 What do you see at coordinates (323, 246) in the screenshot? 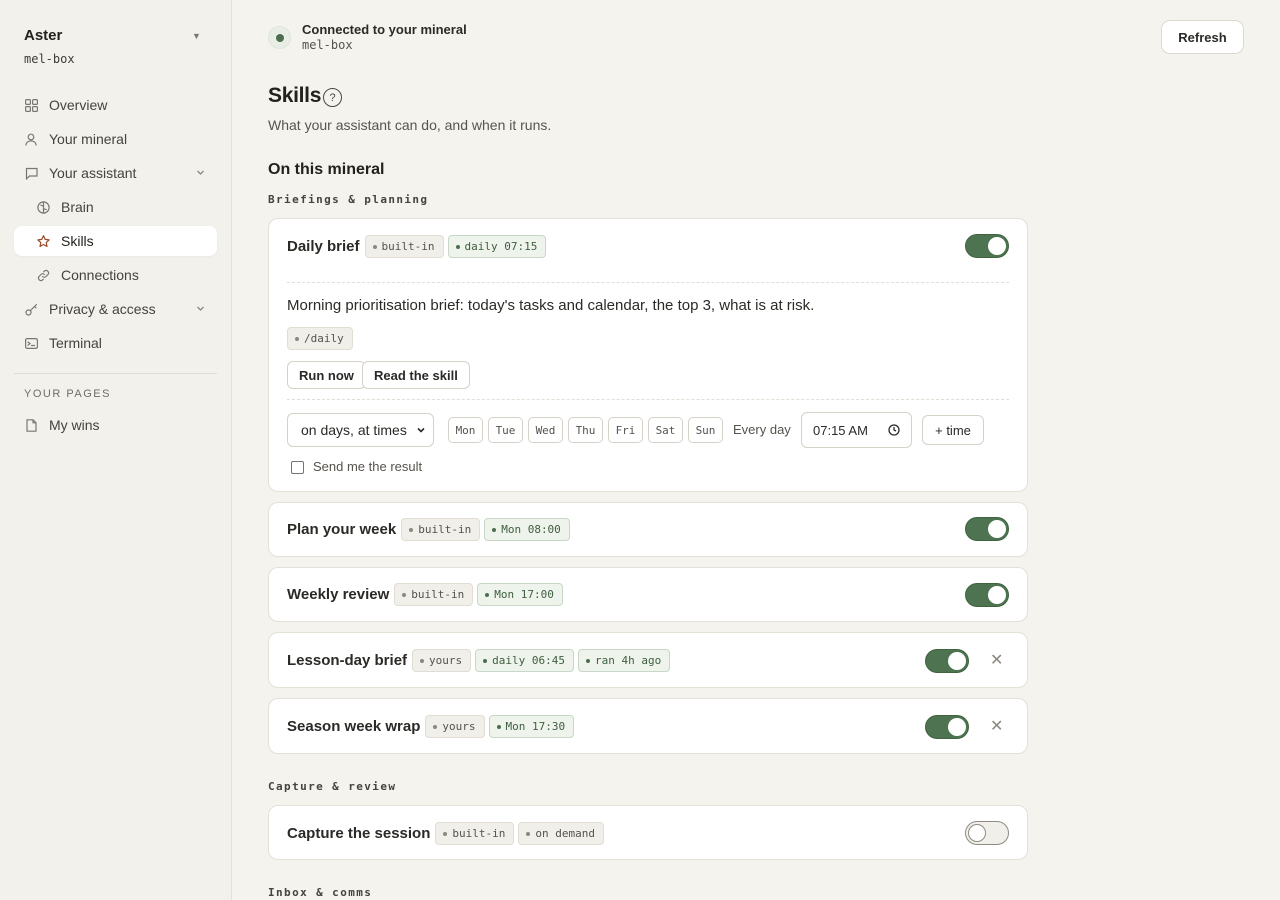
I see `skill-name: Daily brief` at bounding box center [323, 246].